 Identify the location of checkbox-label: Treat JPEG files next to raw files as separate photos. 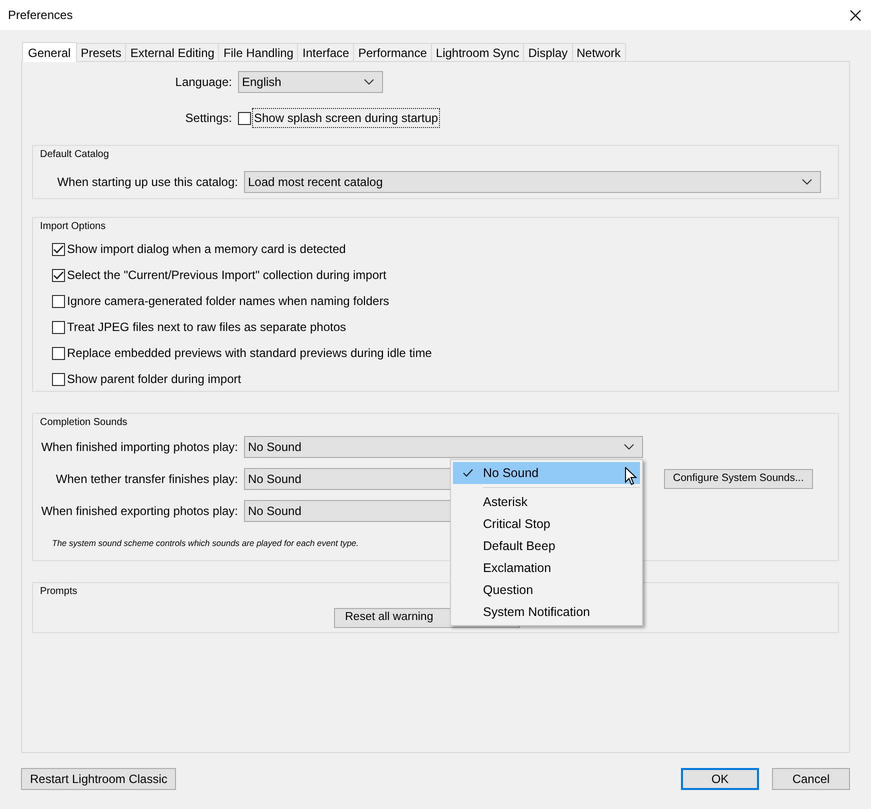
(206, 327).